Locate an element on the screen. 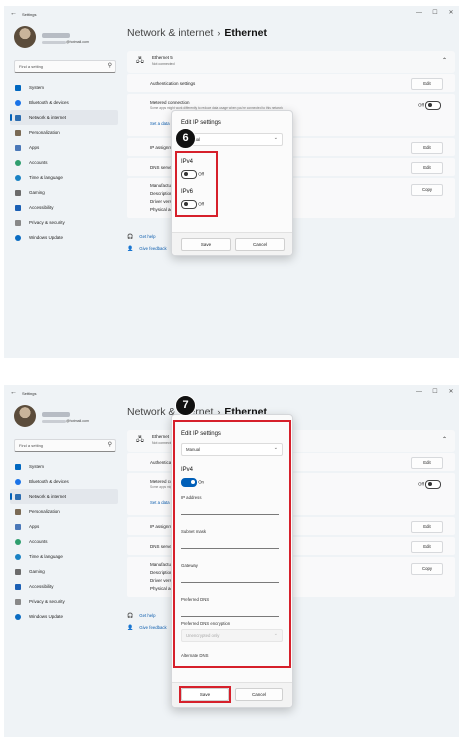  metered-state: Off is located at coordinates (421, 105).